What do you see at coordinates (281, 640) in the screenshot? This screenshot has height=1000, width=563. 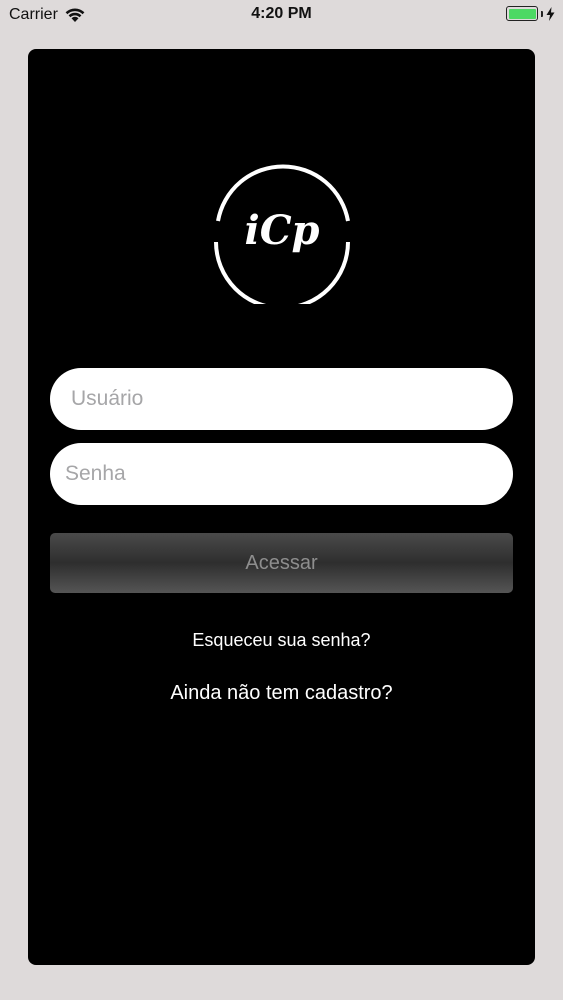 I see `forgot-password-link: Esqueceu sua senha?` at bounding box center [281, 640].